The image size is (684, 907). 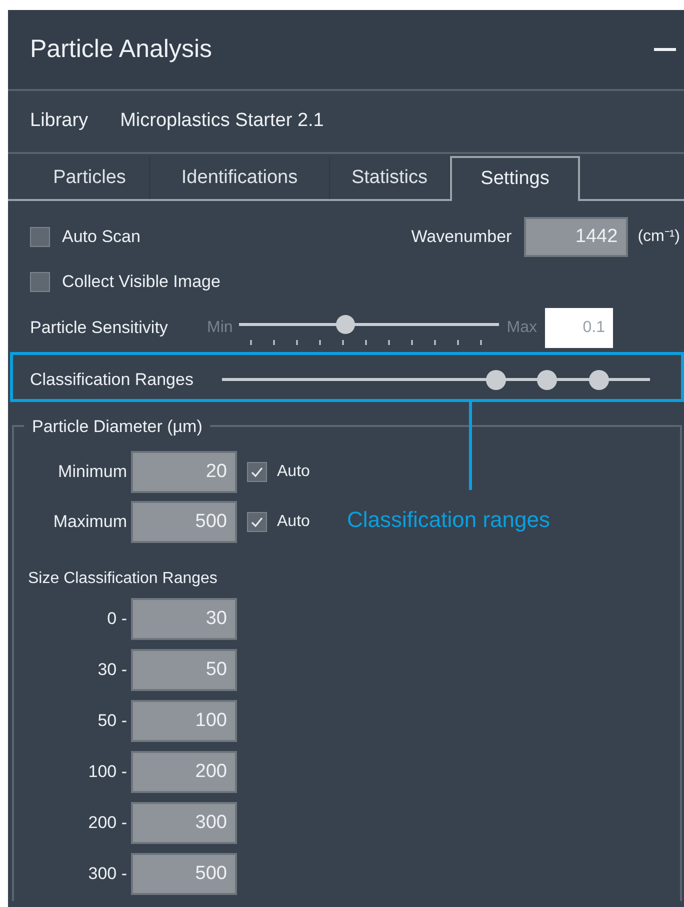 I want to click on slider-track, so click(x=368, y=324).